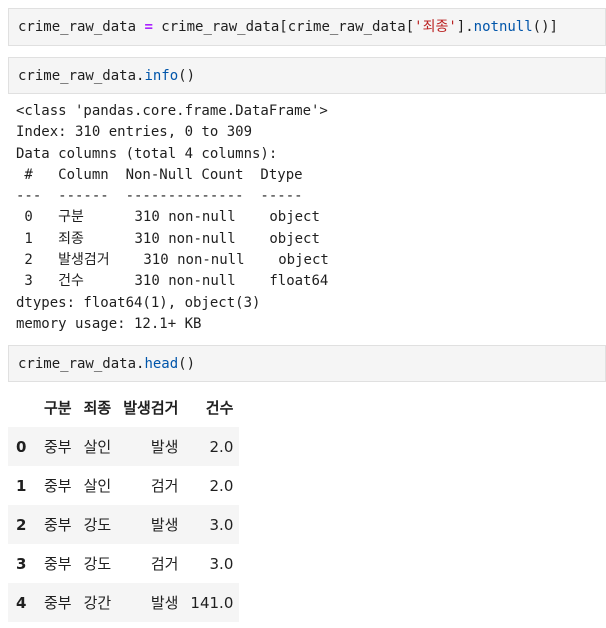  What do you see at coordinates (124, 446) in the screenshot?
I see `table-row: 0 중부 살인 발생 2.0` at bounding box center [124, 446].